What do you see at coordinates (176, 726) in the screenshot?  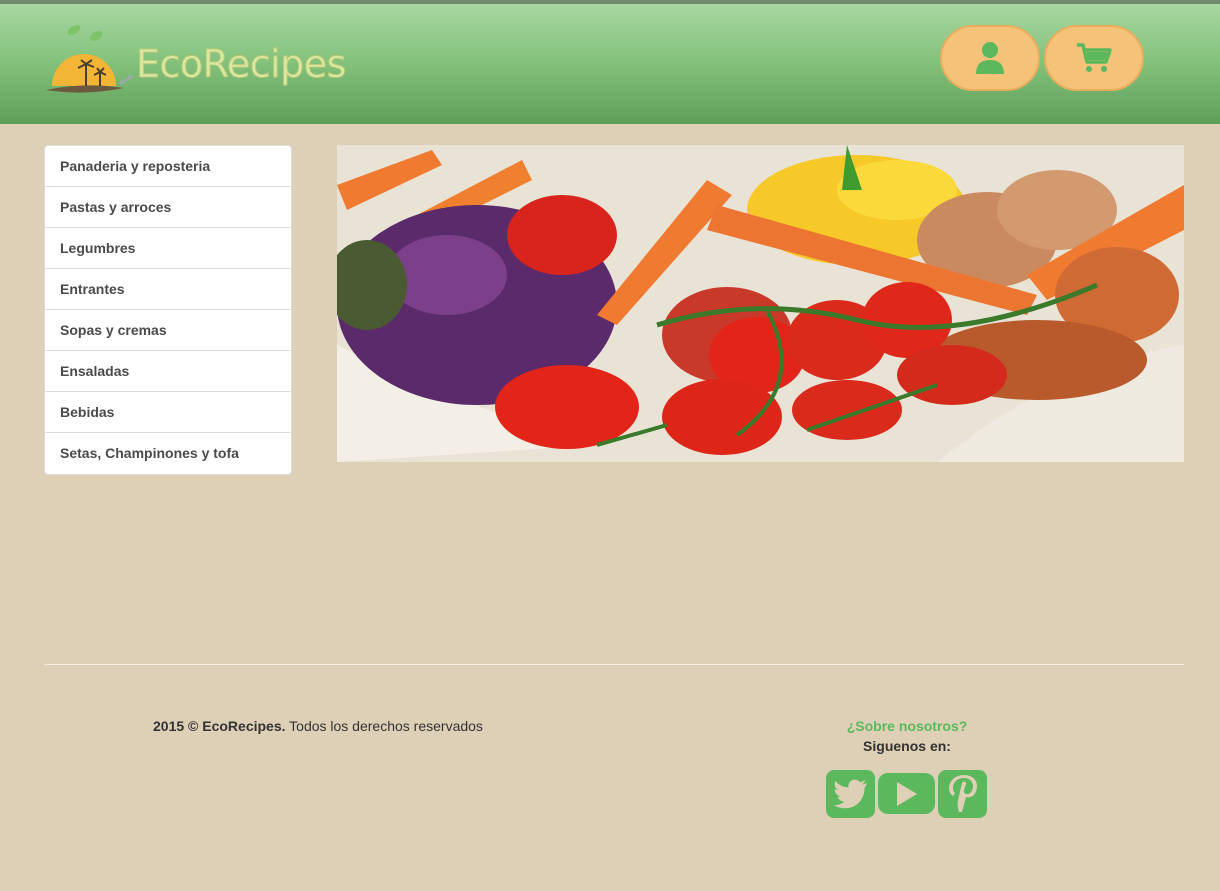 I see `copyright-year: 2015 ©` at bounding box center [176, 726].